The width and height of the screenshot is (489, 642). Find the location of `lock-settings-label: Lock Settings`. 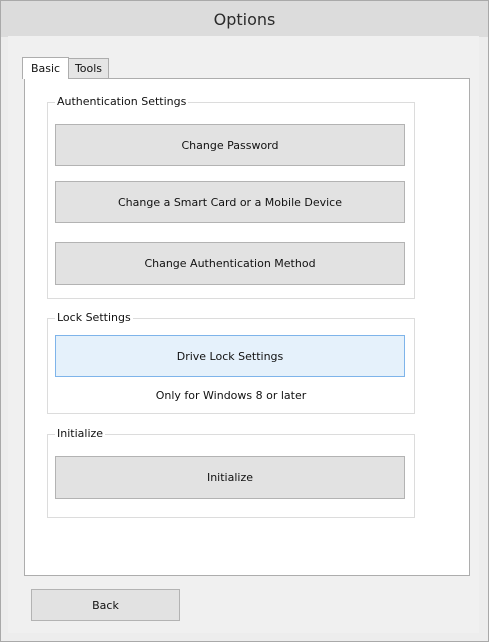

lock-settings-label: Lock Settings is located at coordinates (94, 318).